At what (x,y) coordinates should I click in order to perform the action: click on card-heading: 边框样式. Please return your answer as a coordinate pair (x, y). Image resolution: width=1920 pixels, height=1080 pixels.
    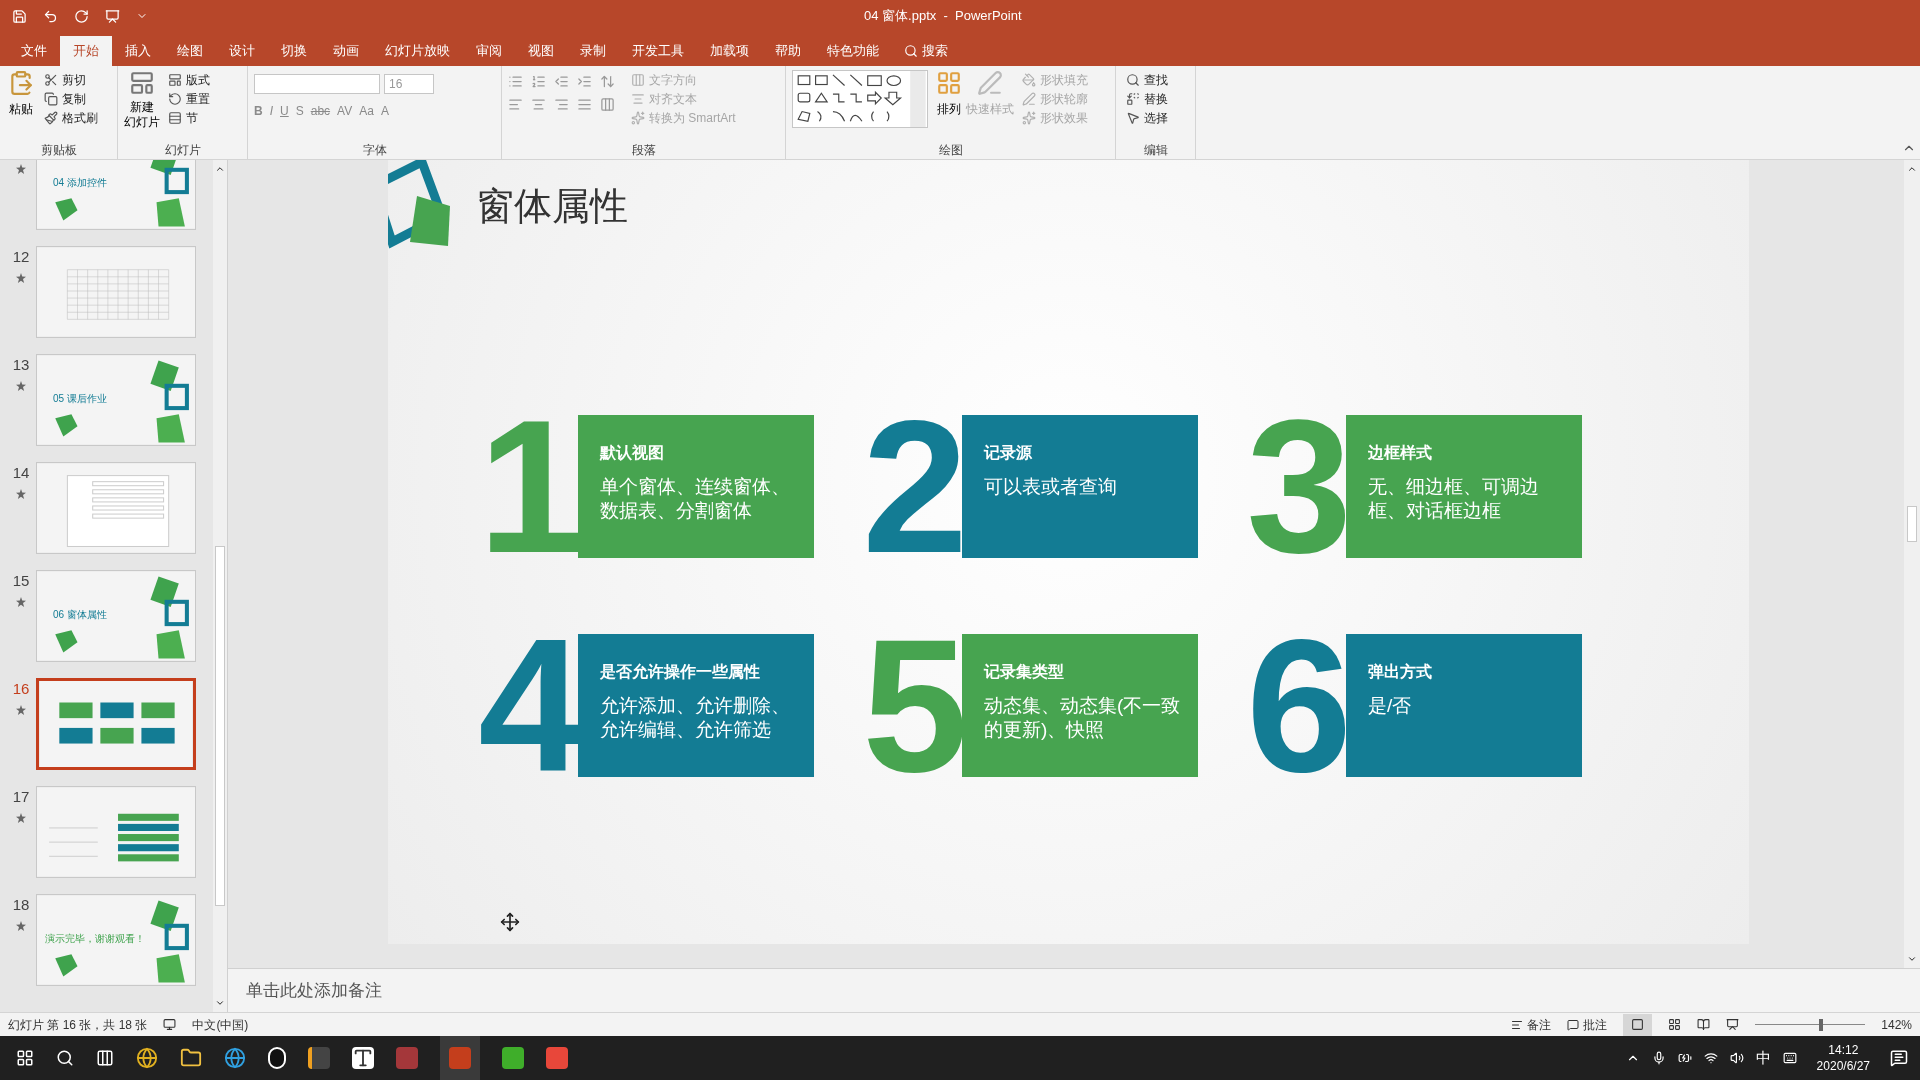
    Looking at the image, I should click on (1400, 453).